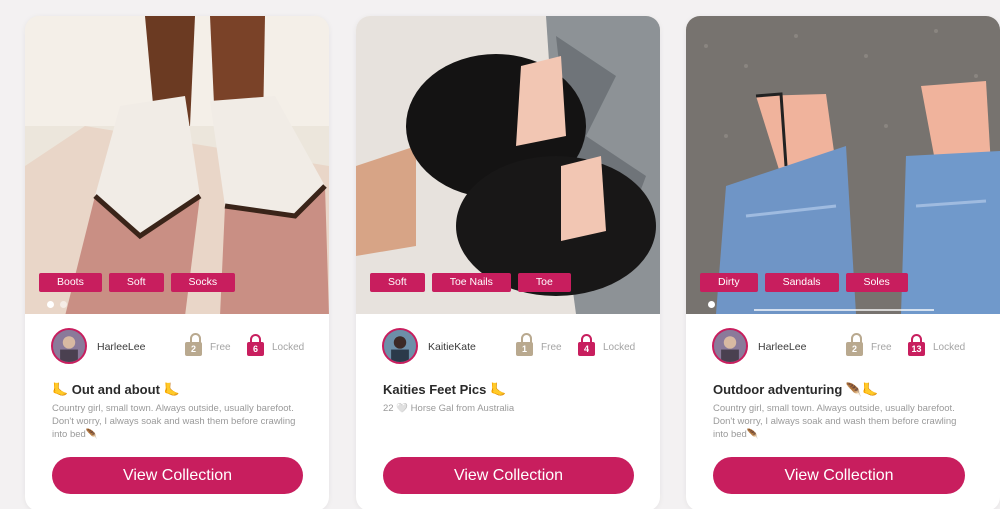  I want to click on locked-padlock-icon: 4, so click(586, 345).